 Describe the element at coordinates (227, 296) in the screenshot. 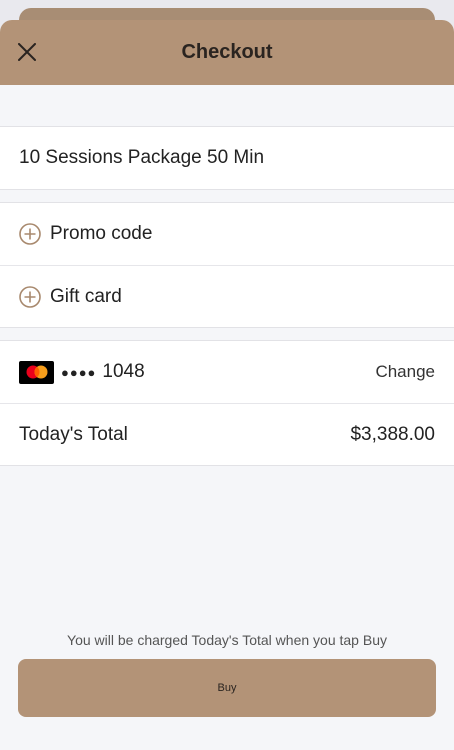

I see `gift-card-row: Gift card` at that location.